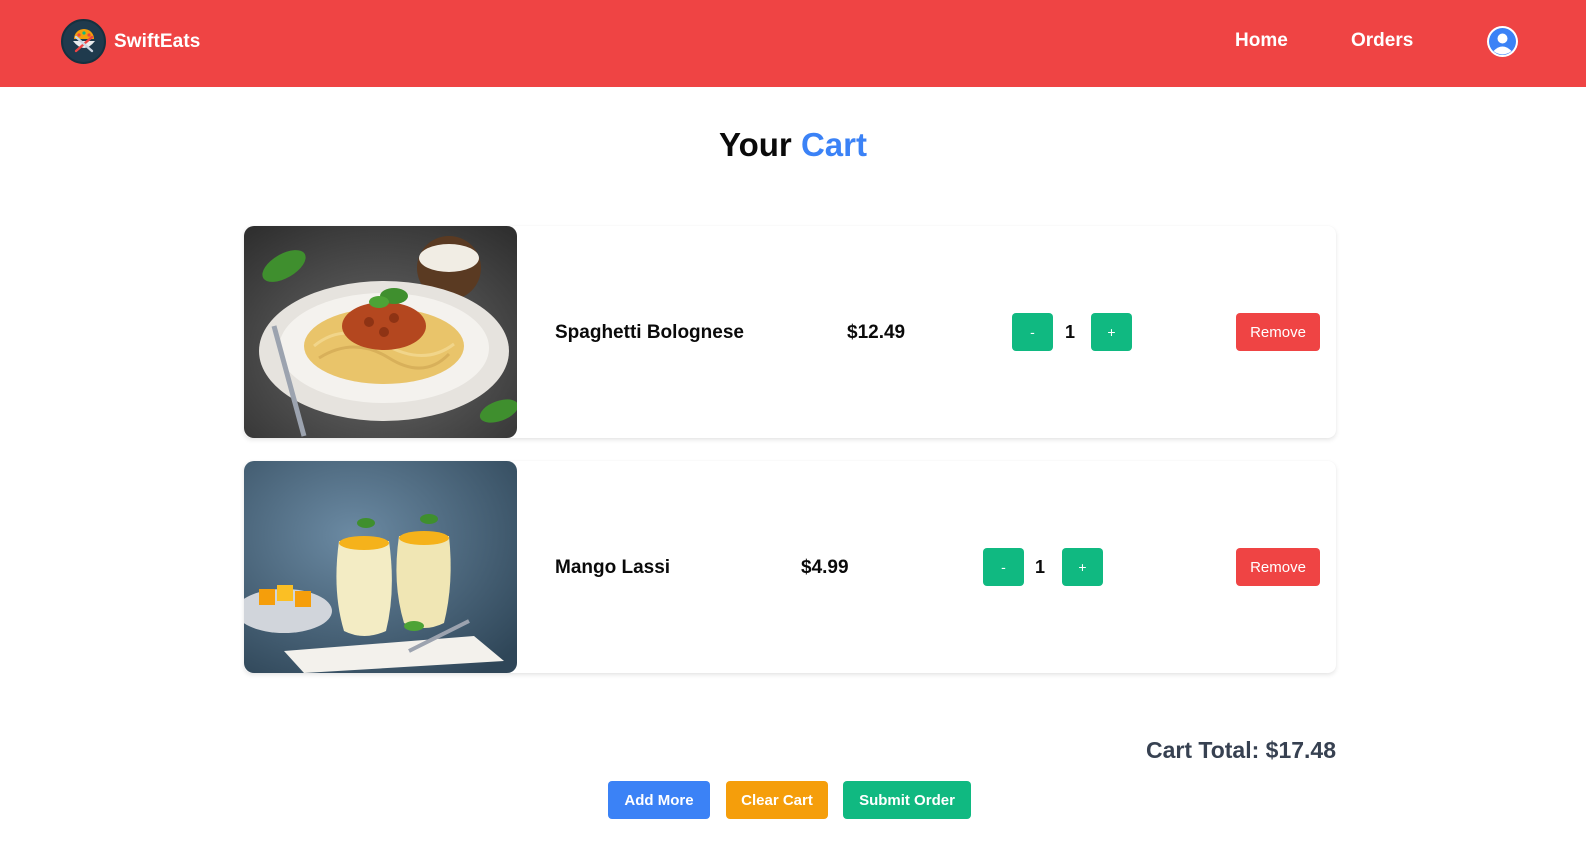 The width and height of the screenshot is (1586, 851). What do you see at coordinates (1240, 750) in the screenshot?
I see `cart-total: Cart Total: $17.48` at bounding box center [1240, 750].